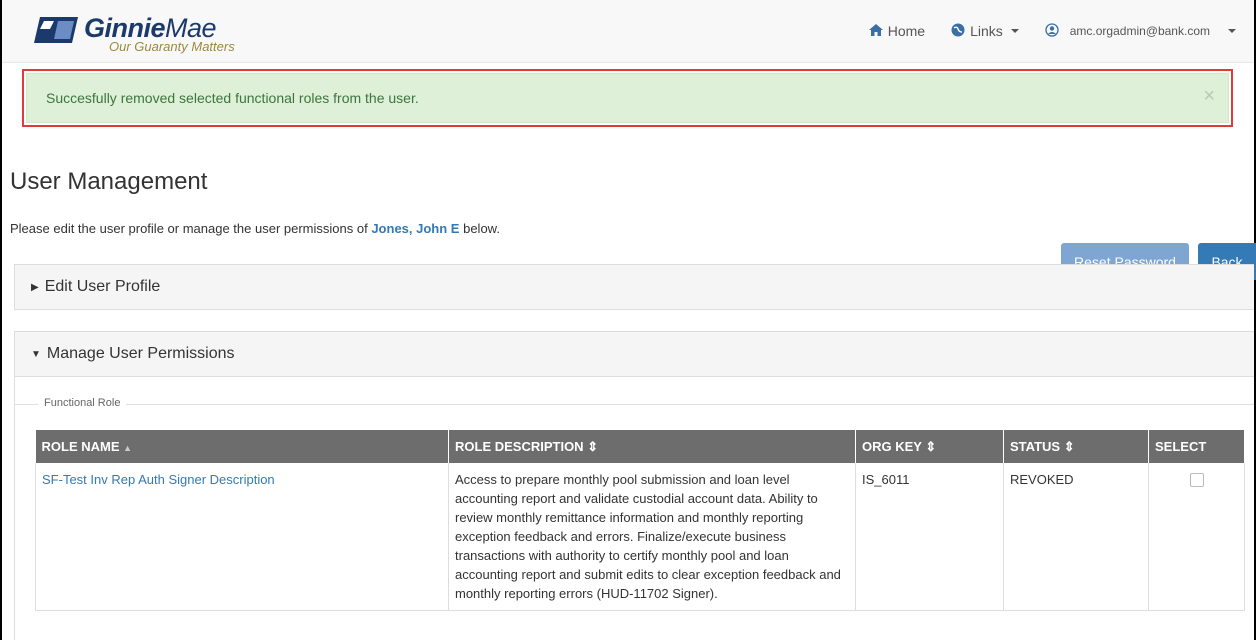 The image size is (1256, 640). What do you see at coordinates (929, 537) in the screenshot?
I see `cell-org-key: IS_6011` at bounding box center [929, 537].